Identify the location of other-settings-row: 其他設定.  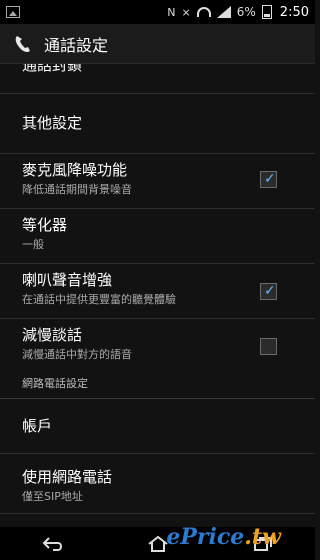
(157, 124).